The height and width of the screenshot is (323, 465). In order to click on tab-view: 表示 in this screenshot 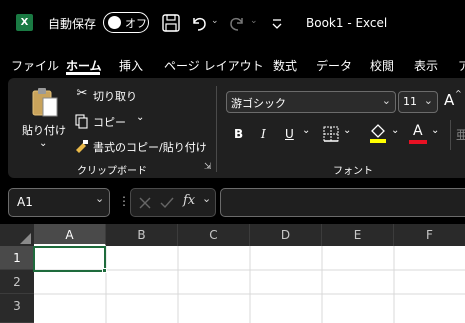, I will do `click(426, 65)`.